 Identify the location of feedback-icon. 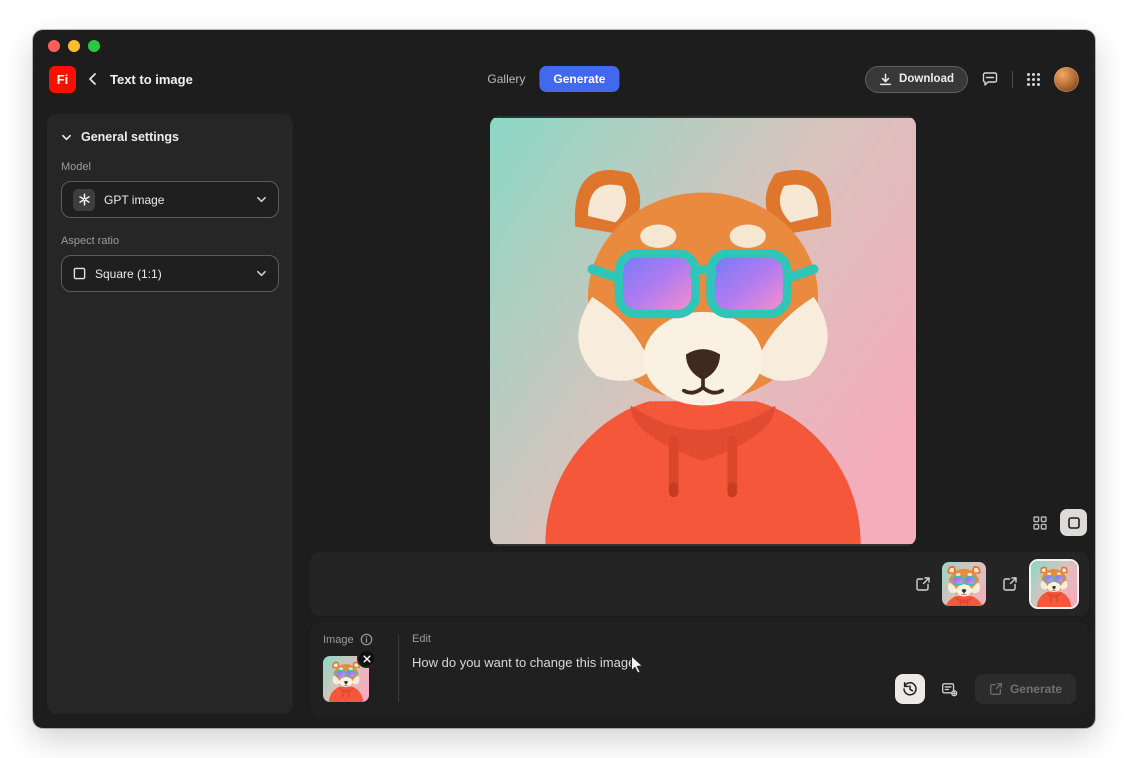
(990, 79).